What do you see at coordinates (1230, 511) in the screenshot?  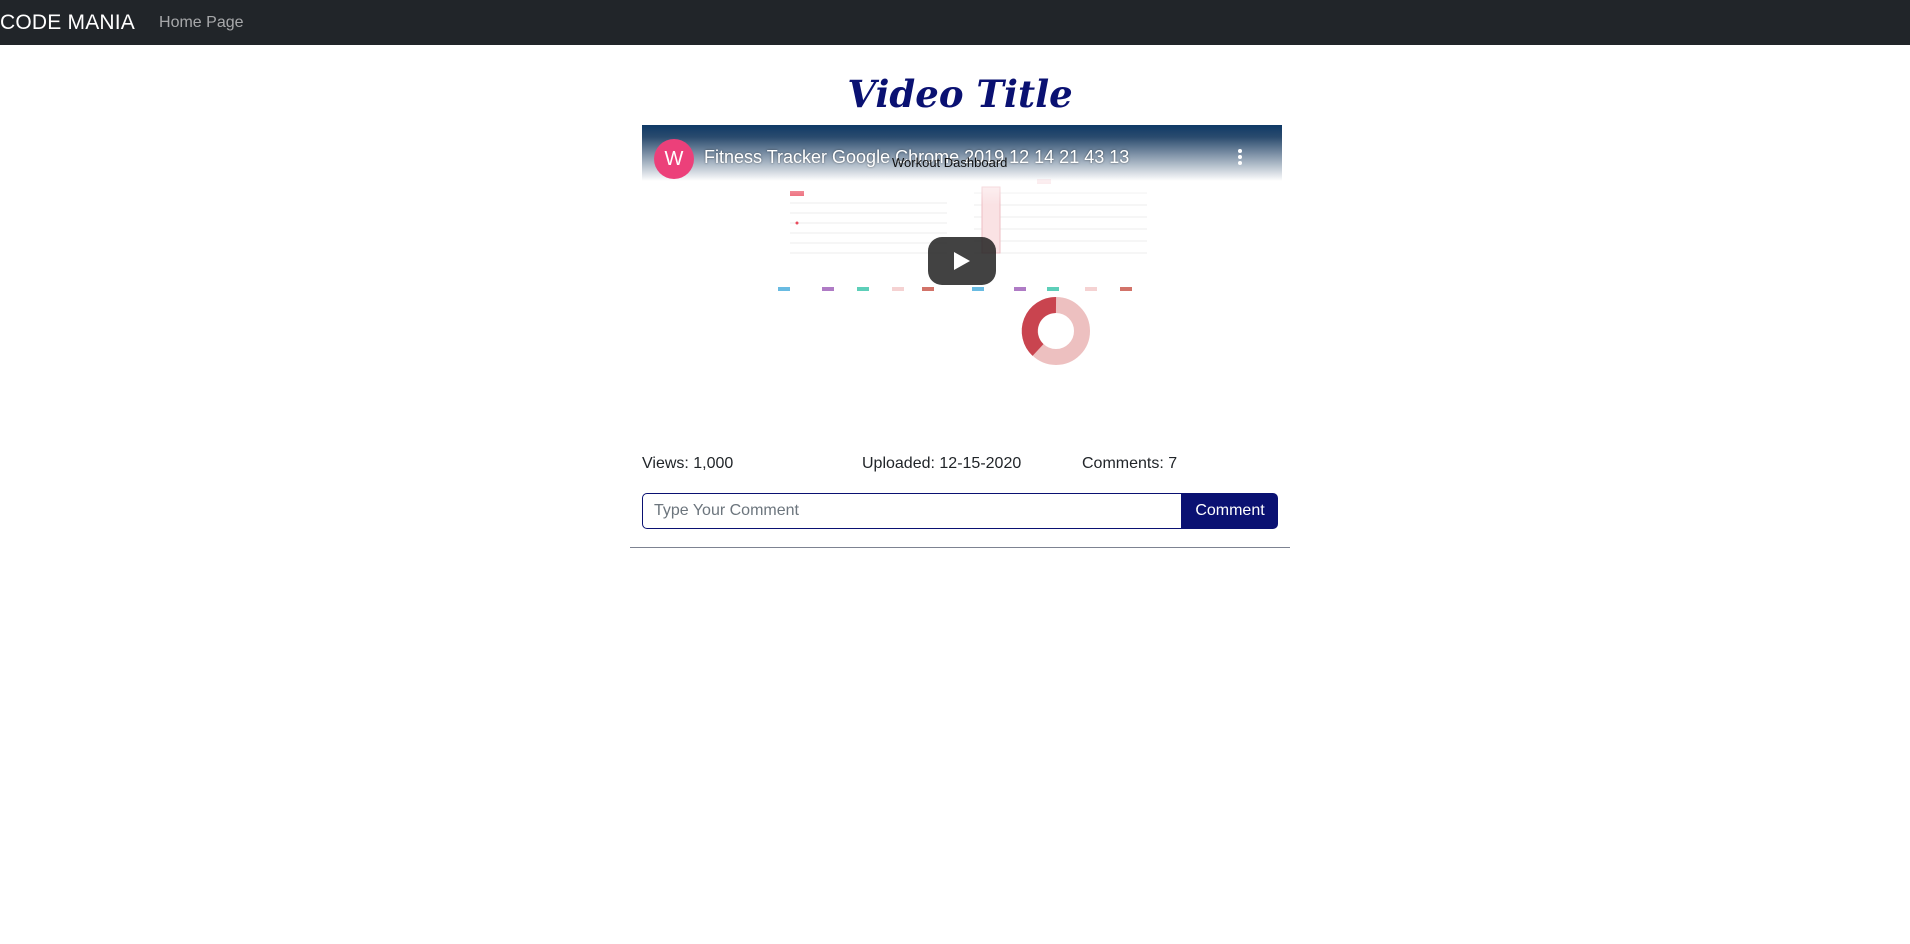 I see `comment-button: Comment` at bounding box center [1230, 511].